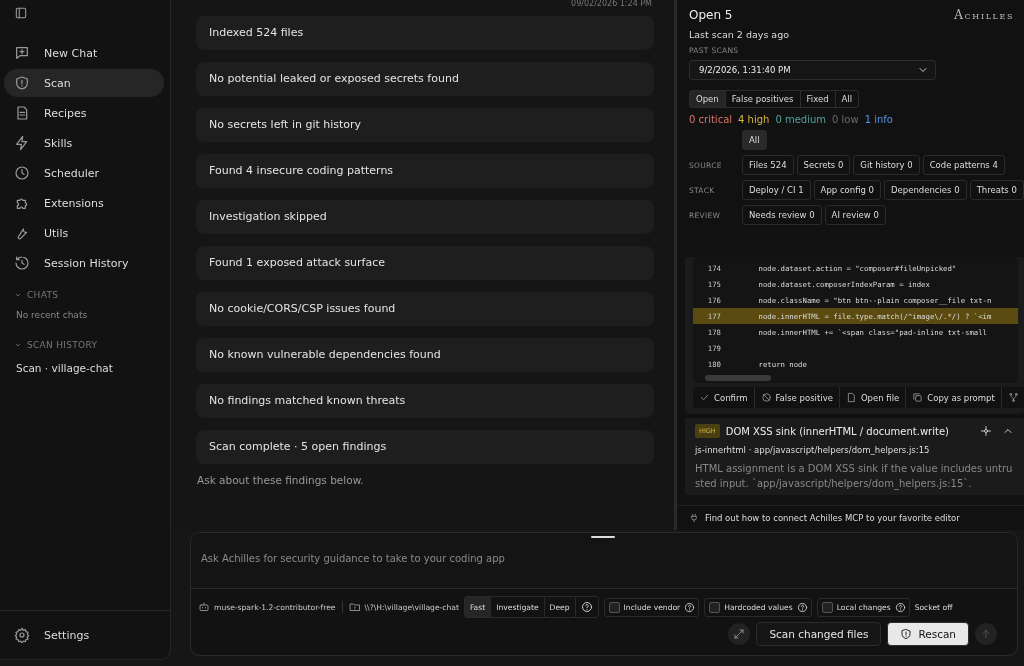  What do you see at coordinates (22, 53) in the screenshot?
I see `chat-plus-icon` at bounding box center [22, 53].